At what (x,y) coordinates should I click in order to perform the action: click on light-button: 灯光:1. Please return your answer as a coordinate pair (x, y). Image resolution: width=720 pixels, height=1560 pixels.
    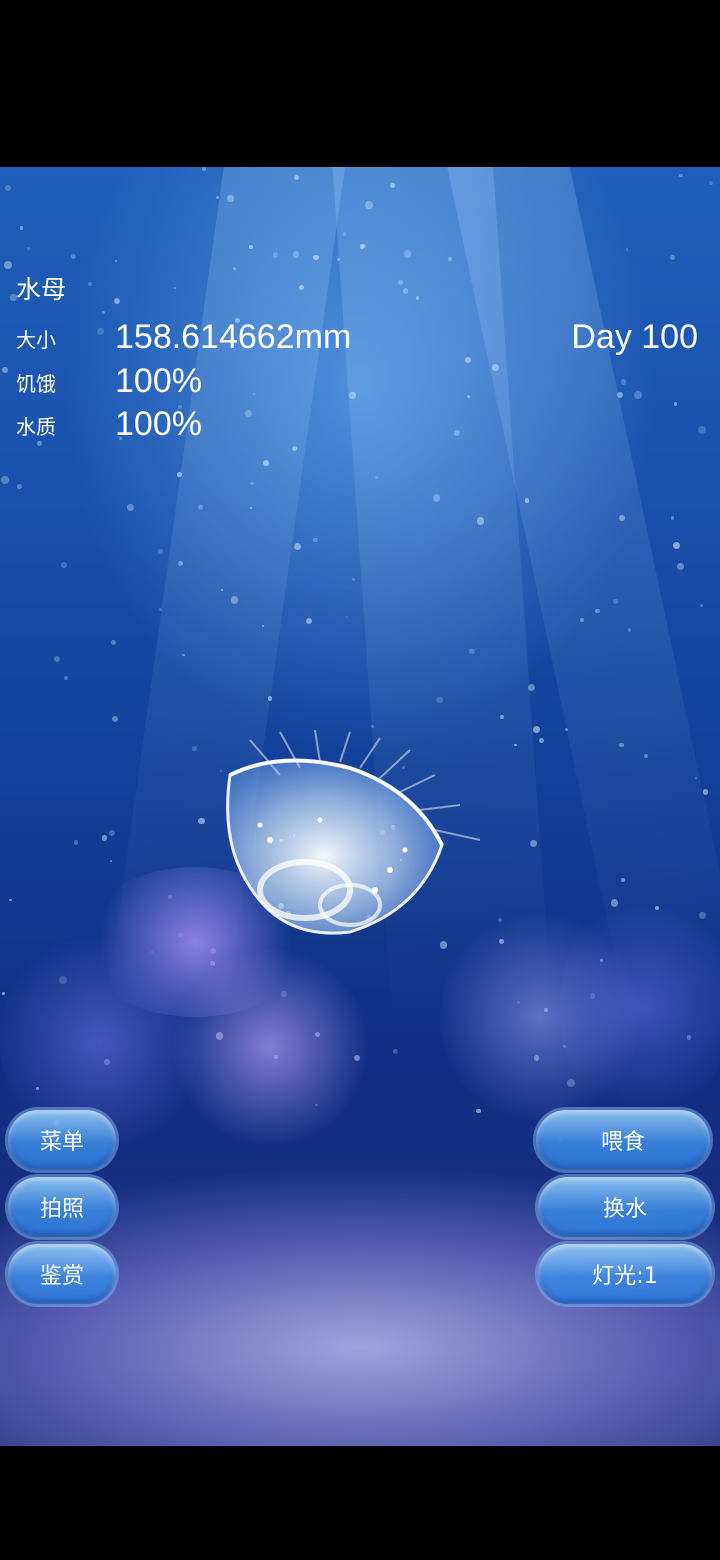
    Looking at the image, I should click on (625, 1274).